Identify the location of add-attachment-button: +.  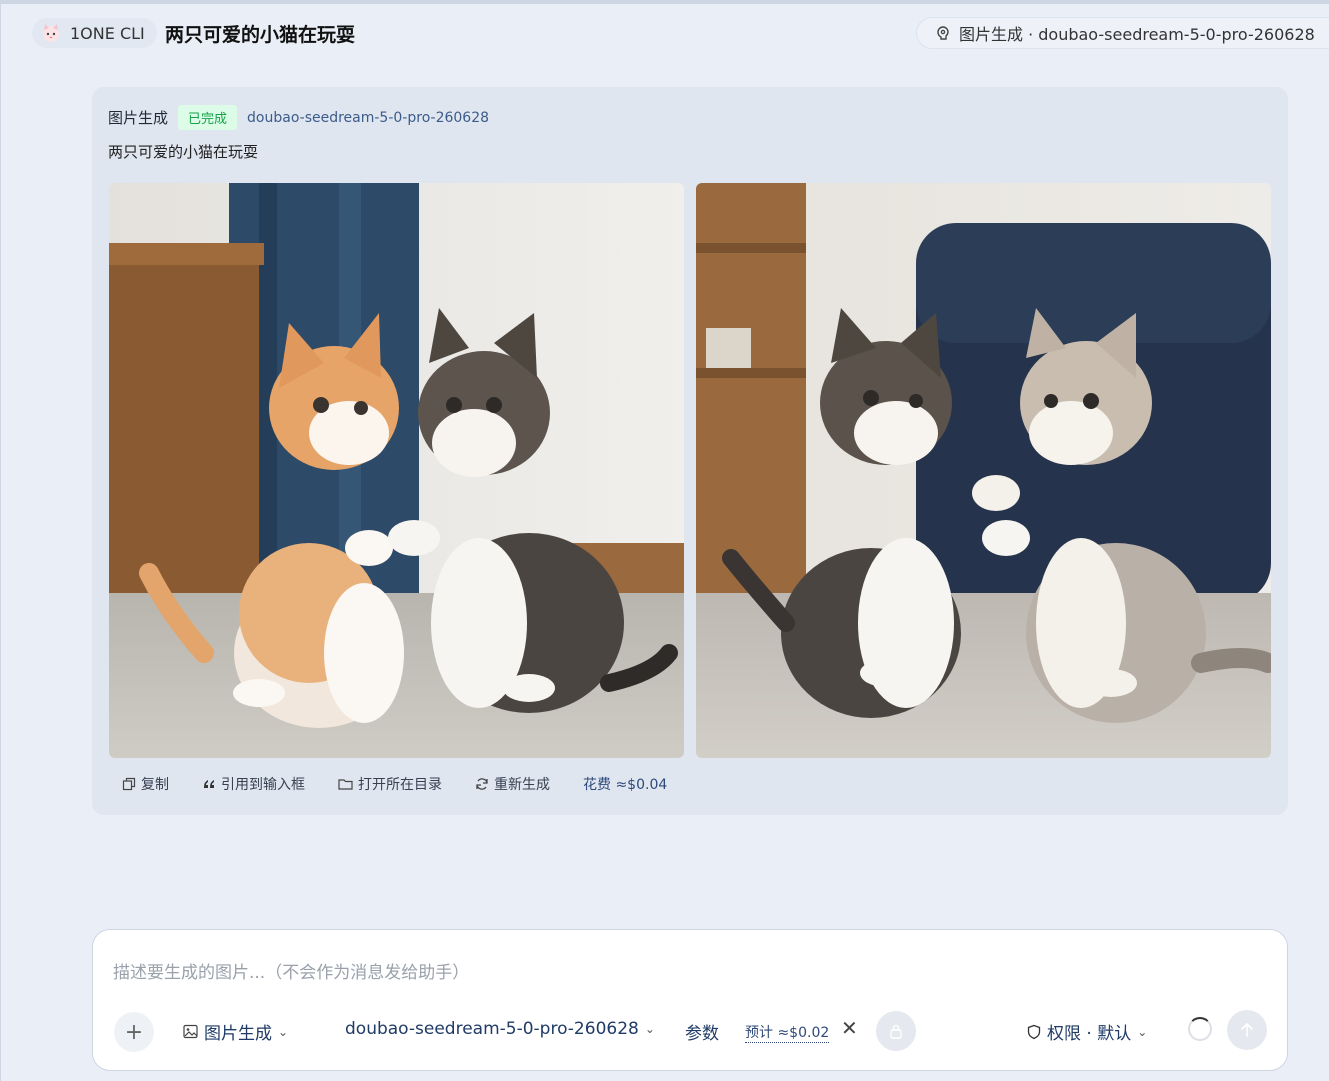
(134, 1032).